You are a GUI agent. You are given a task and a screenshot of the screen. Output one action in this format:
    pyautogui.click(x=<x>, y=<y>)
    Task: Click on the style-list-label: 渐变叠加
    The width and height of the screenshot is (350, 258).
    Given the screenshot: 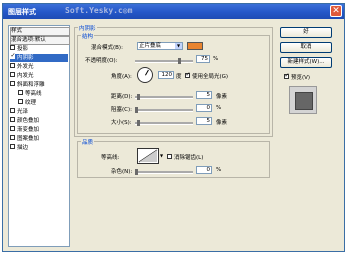 What is the action you would take?
    pyautogui.click(x=28, y=130)
    